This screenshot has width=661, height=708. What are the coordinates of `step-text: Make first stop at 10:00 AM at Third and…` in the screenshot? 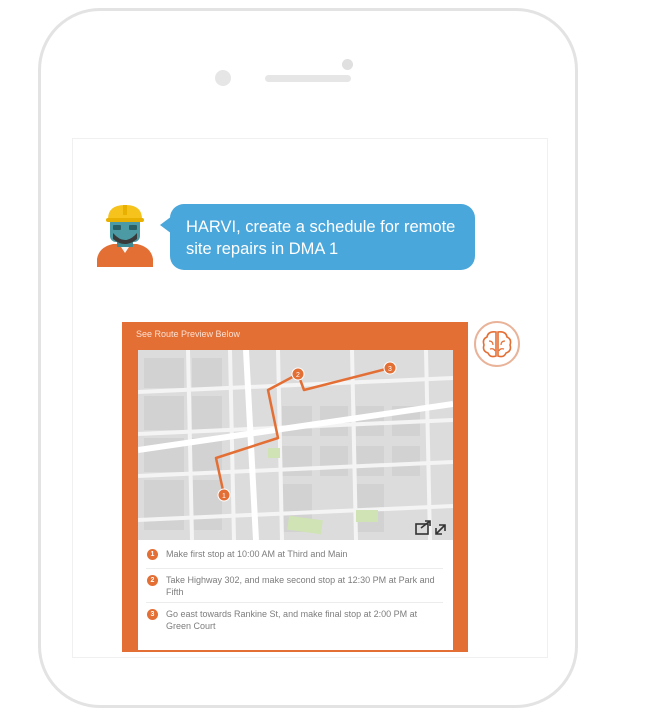 It's located at (257, 554).